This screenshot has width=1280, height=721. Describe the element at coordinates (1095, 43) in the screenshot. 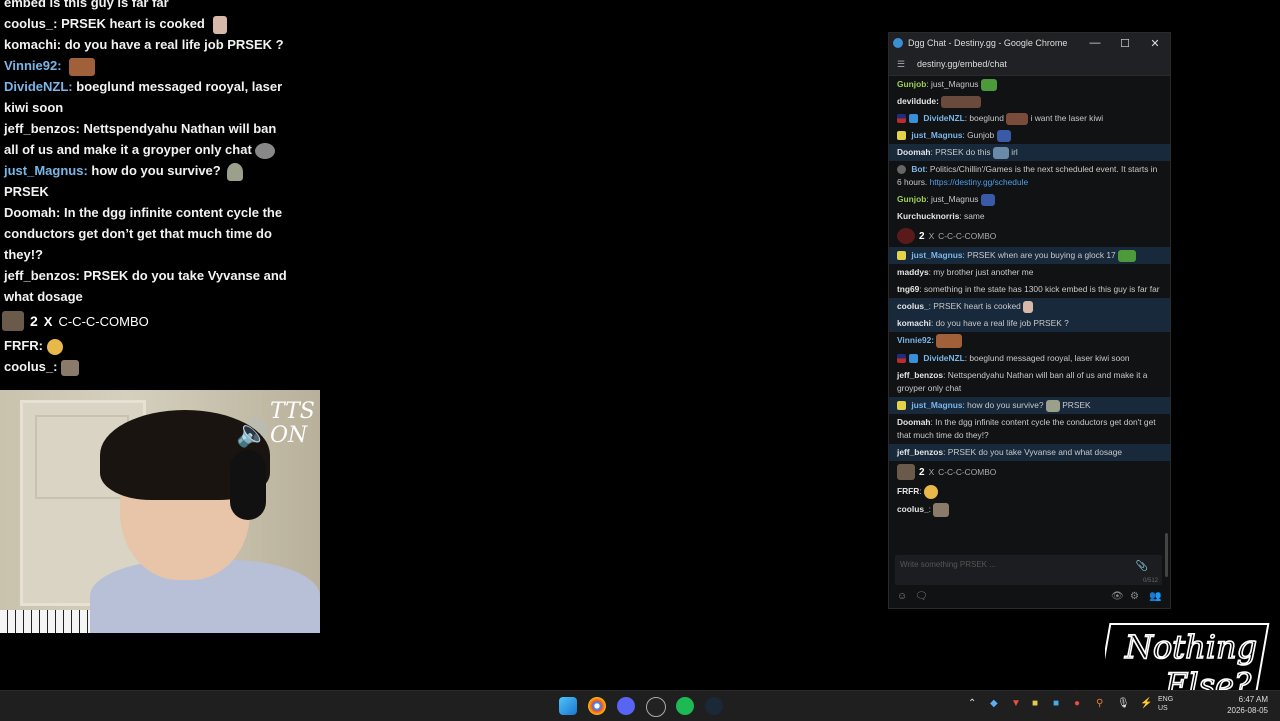

I see `minimize-button: —` at that location.